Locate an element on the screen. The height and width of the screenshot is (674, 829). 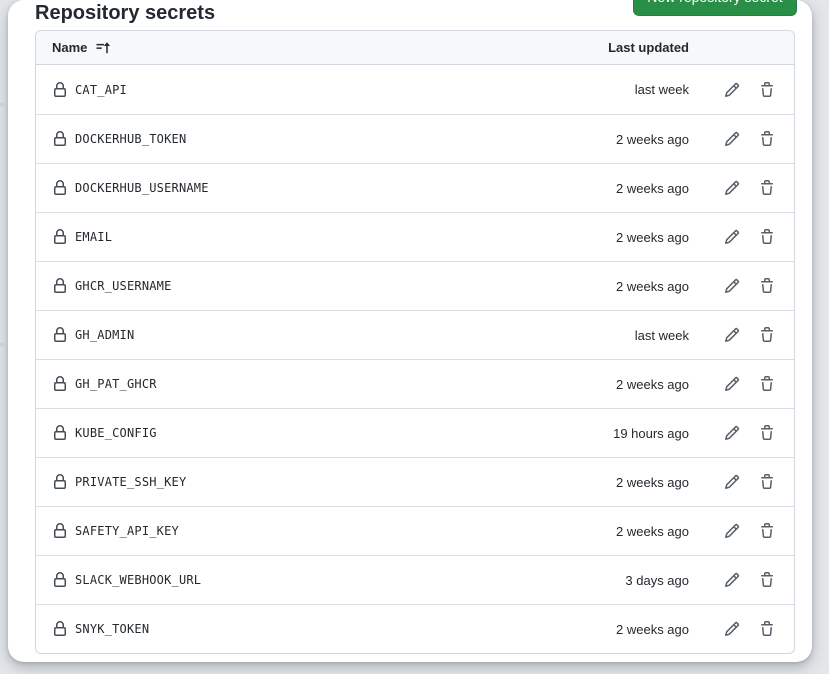
name-column-label: Name is located at coordinates (70, 47).